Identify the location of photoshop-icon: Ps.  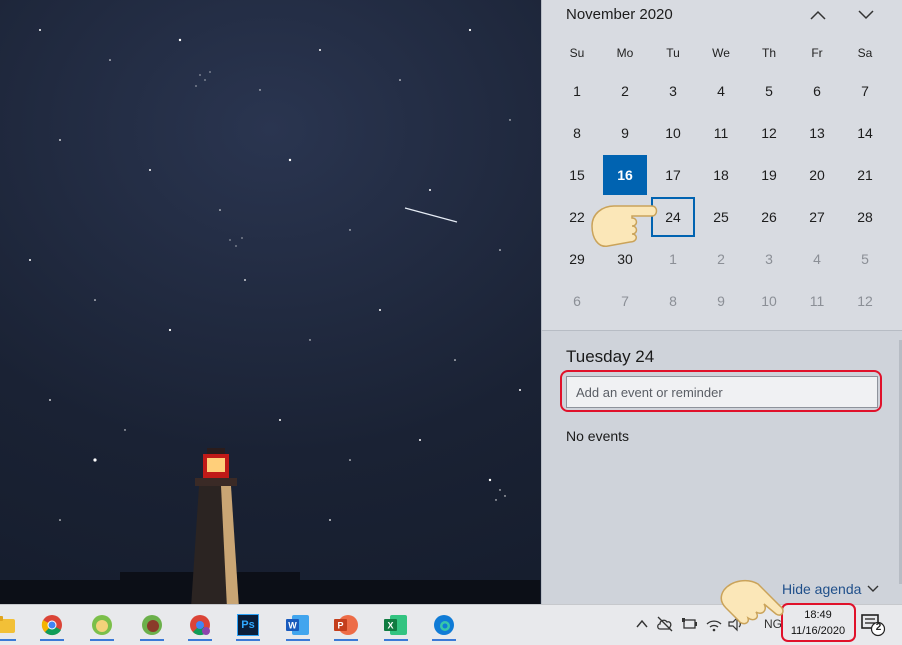
(248, 625).